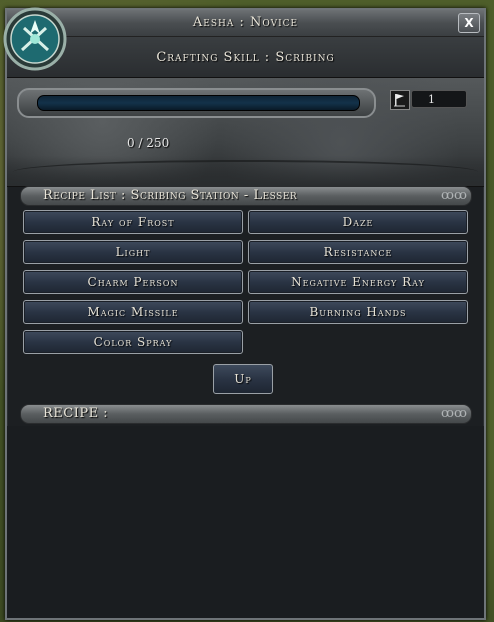  Describe the element at coordinates (35, 39) in the screenshot. I see `crafting-emblem-icon` at that location.